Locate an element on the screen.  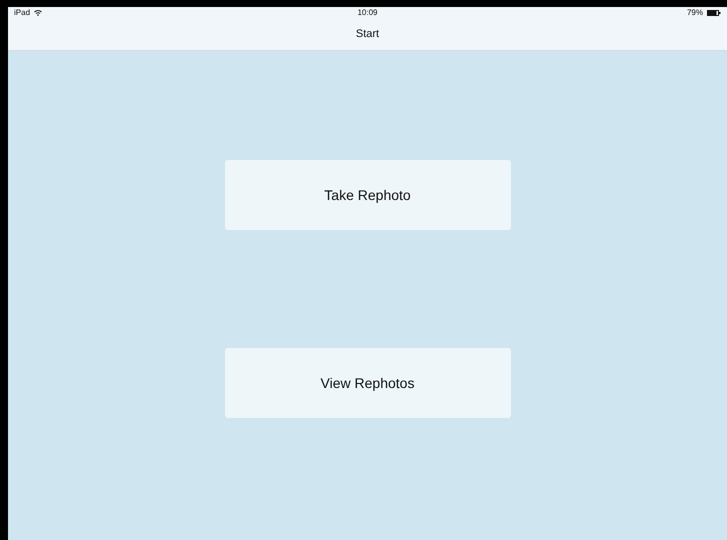
battery-icon is located at coordinates (714, 13).